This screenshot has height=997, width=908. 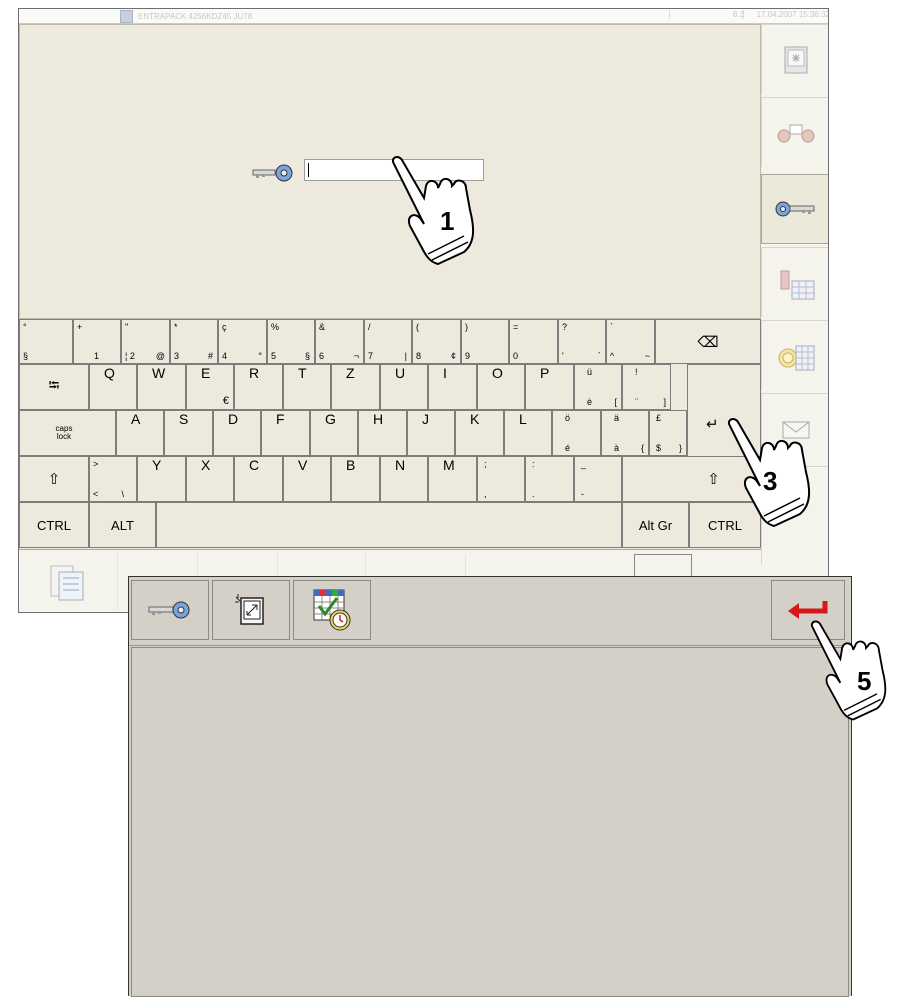 I want to click on key-s: S, so click(x=188, y=433).